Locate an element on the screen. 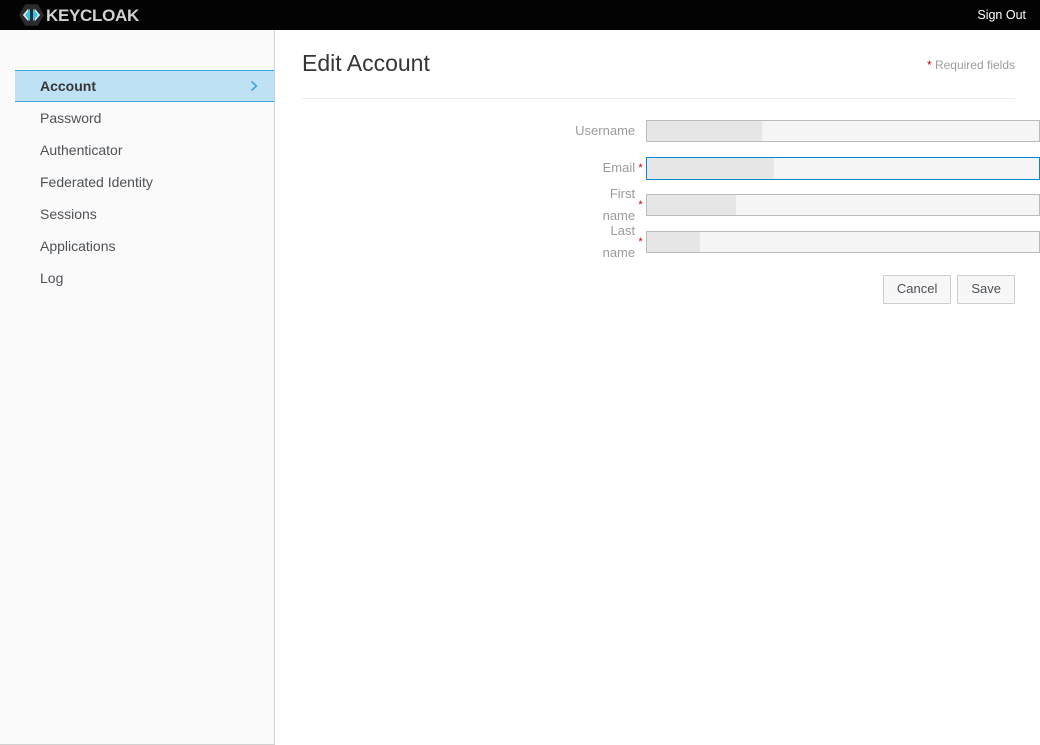  sidebar-item-authenticator: Authenticator is located at coordinates (144, 150).